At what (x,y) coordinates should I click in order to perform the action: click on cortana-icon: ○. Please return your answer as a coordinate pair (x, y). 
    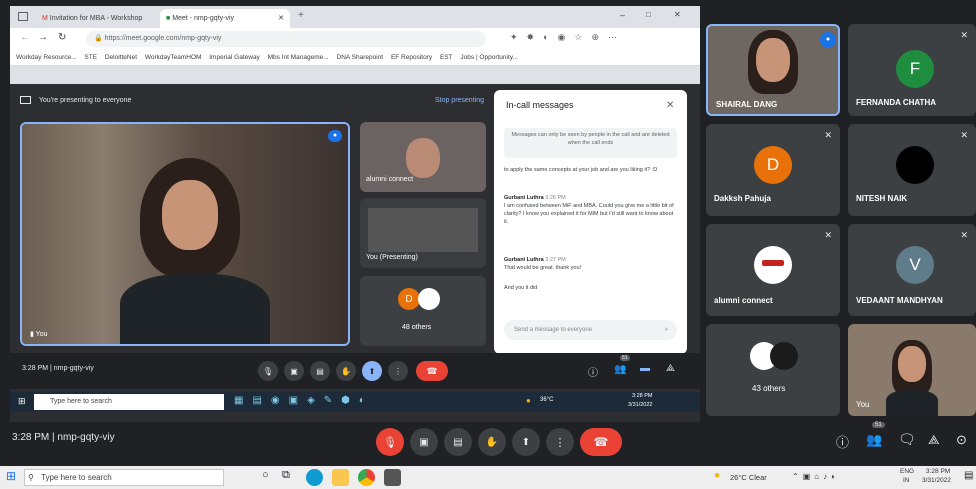
    Looking at the image, I should click on (265, 475).